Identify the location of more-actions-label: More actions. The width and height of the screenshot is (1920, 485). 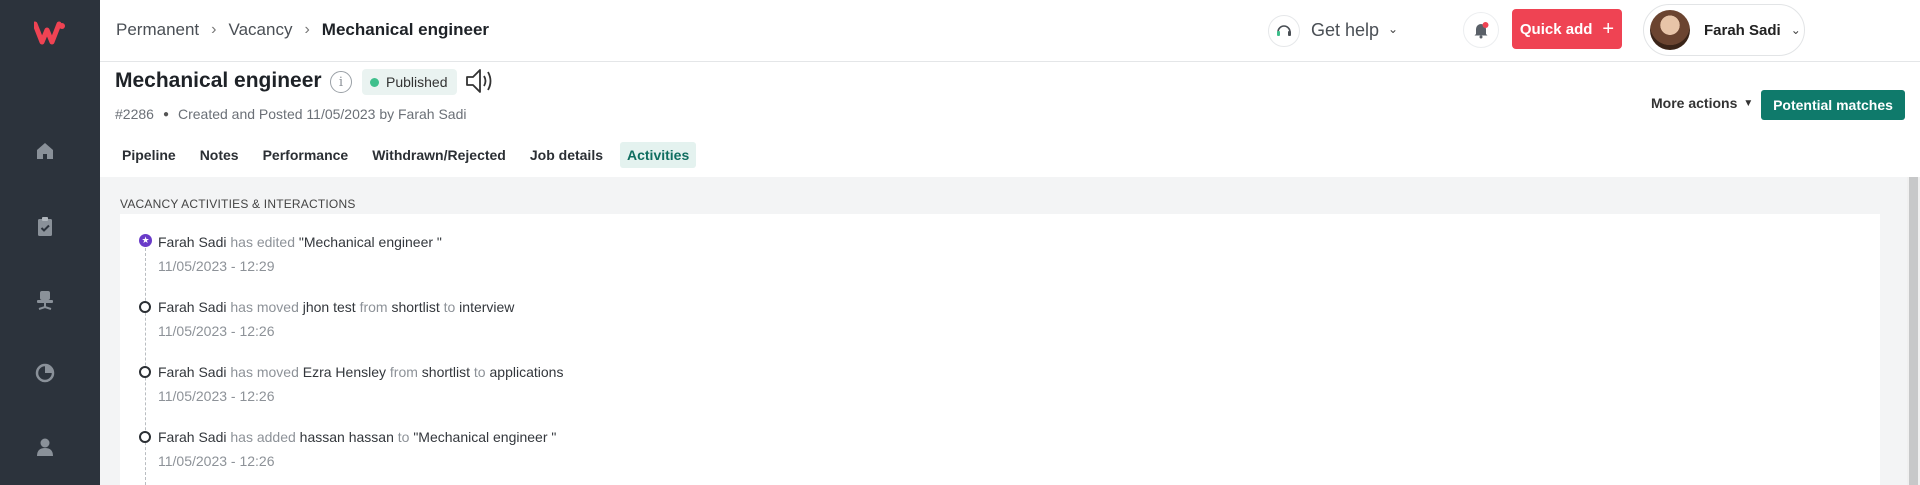
(1694, 103).